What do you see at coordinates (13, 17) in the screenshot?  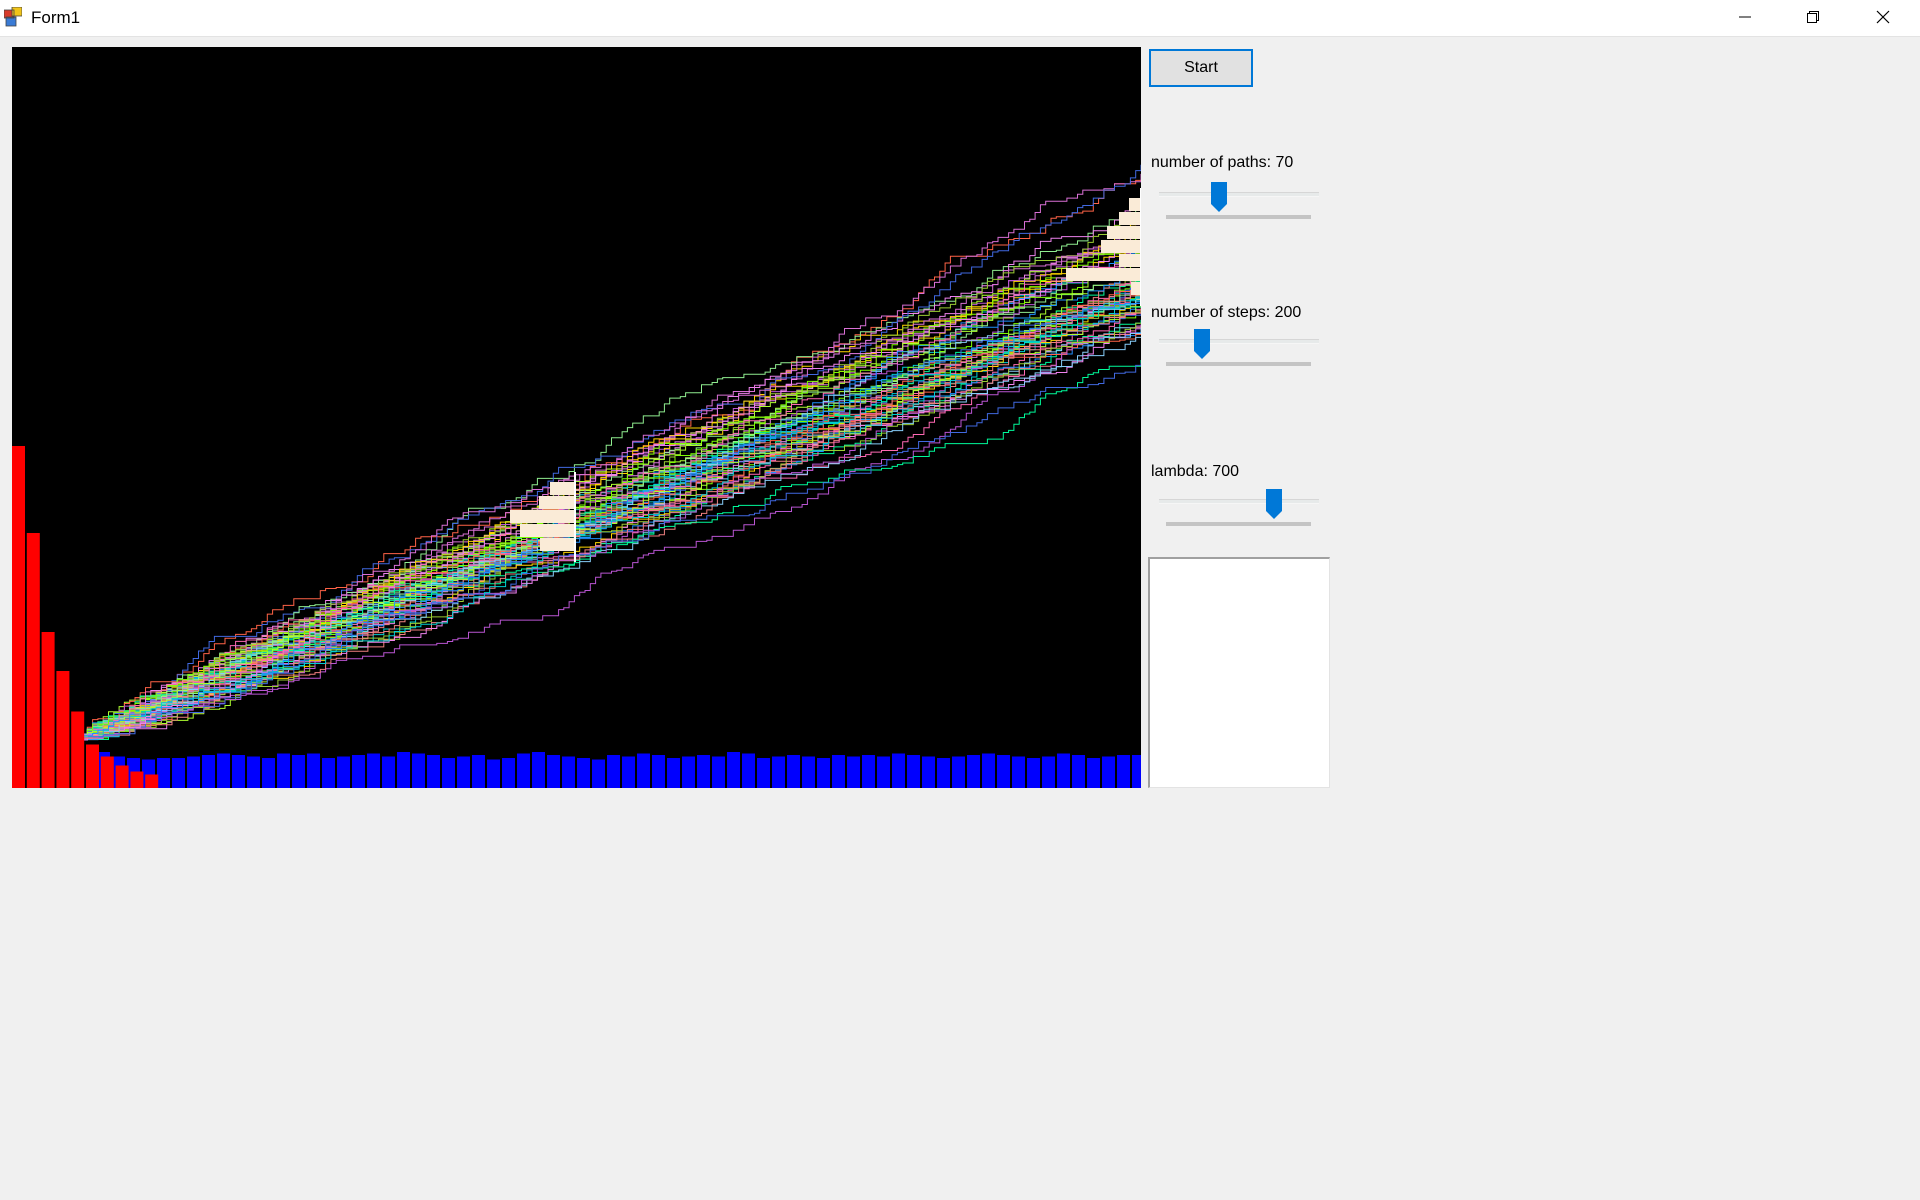 I see `app-icon` at bounding box center [13, 17].